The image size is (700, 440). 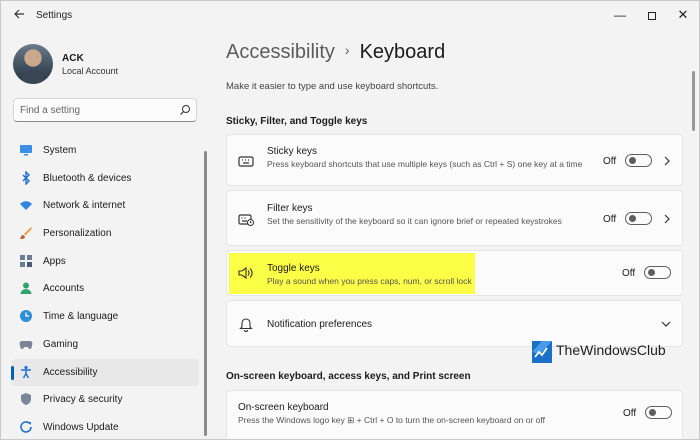 What do you see at coordinates (26, 288) in the screenshot?
I see `person-icon` at bounding box center [26, 288].